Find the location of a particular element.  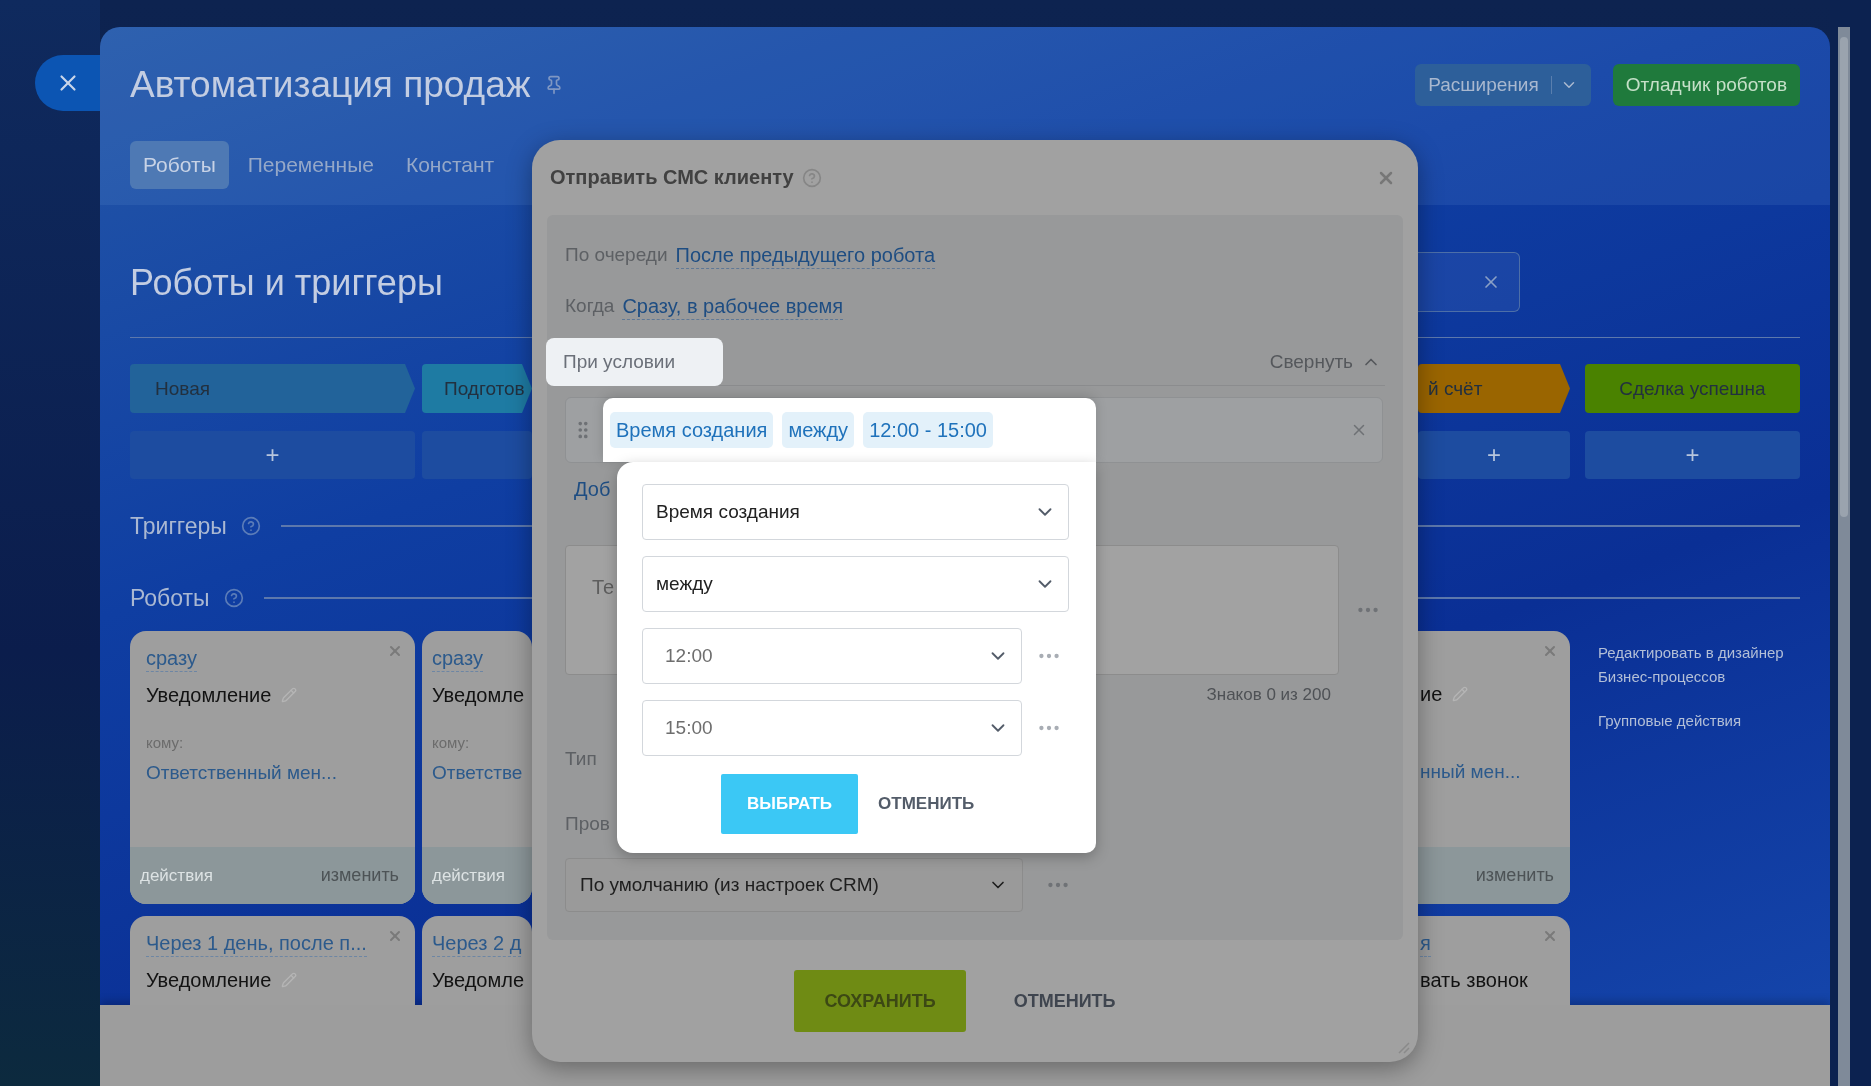

side-link: Редактировать в дизайнер Бизнес-процессов is located at coordinates (1699, 665).